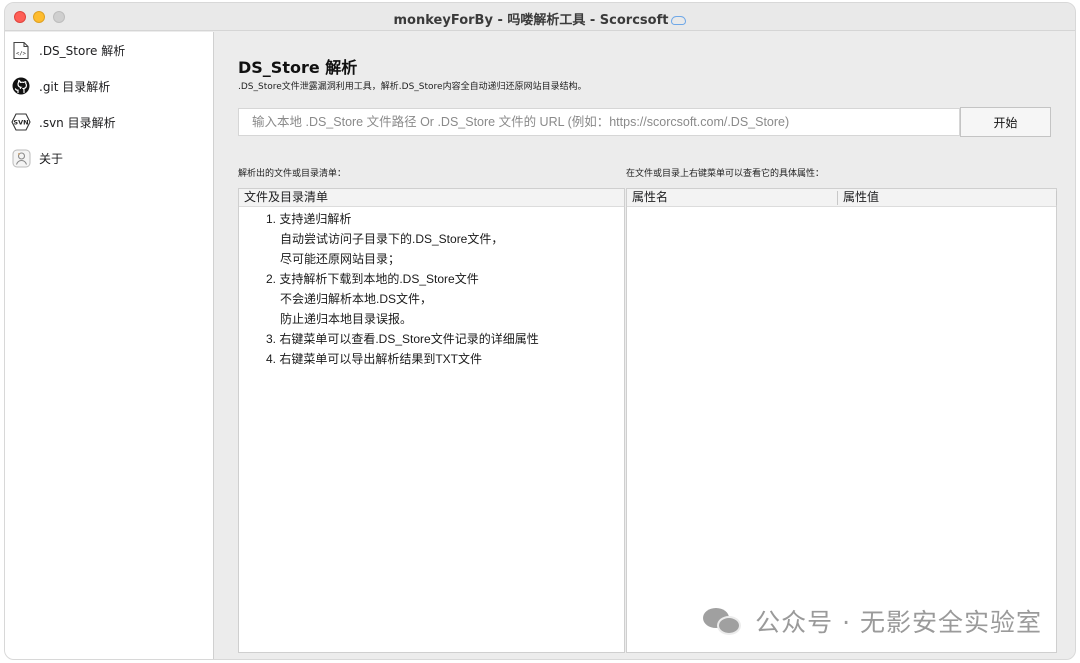 This screenshot has height=663, width=1080. I want to click on column-divider, so click(1056, 198).